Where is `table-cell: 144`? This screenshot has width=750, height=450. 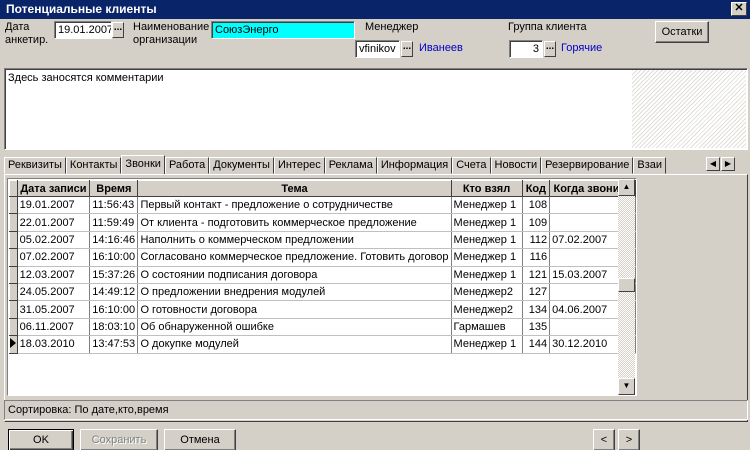 table-cell: 144 is located at coordinates (536, 344).